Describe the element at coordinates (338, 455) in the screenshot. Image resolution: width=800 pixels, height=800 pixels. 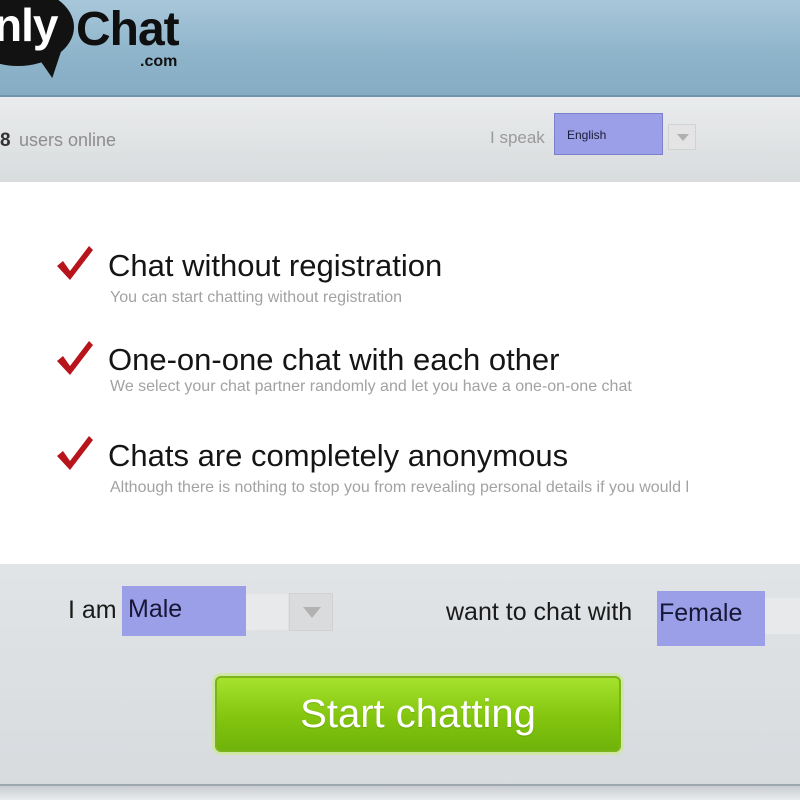
I see `feature-title: Chats are completely anonymous` at that location.